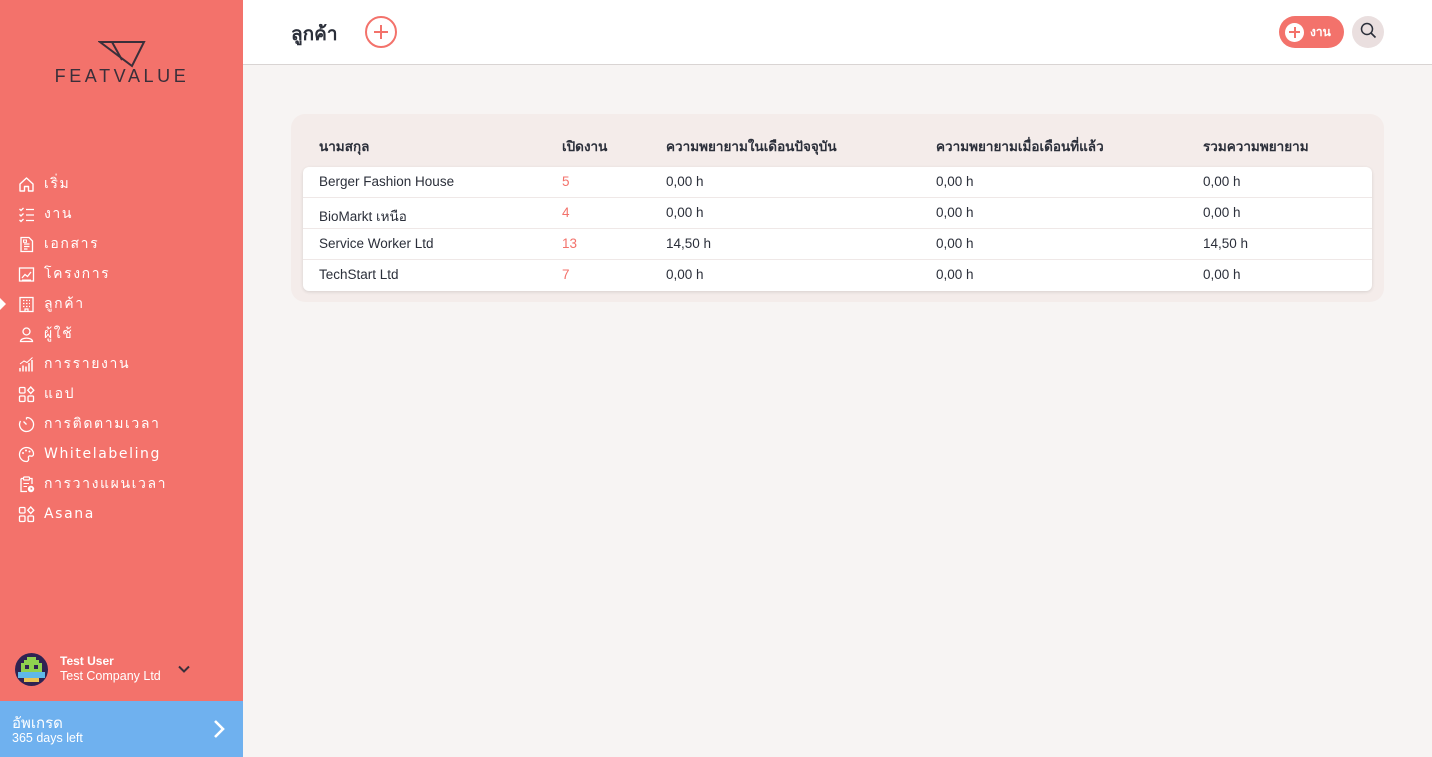  I want to click on effort-current-month: 14,50 h, so click(689, 243).